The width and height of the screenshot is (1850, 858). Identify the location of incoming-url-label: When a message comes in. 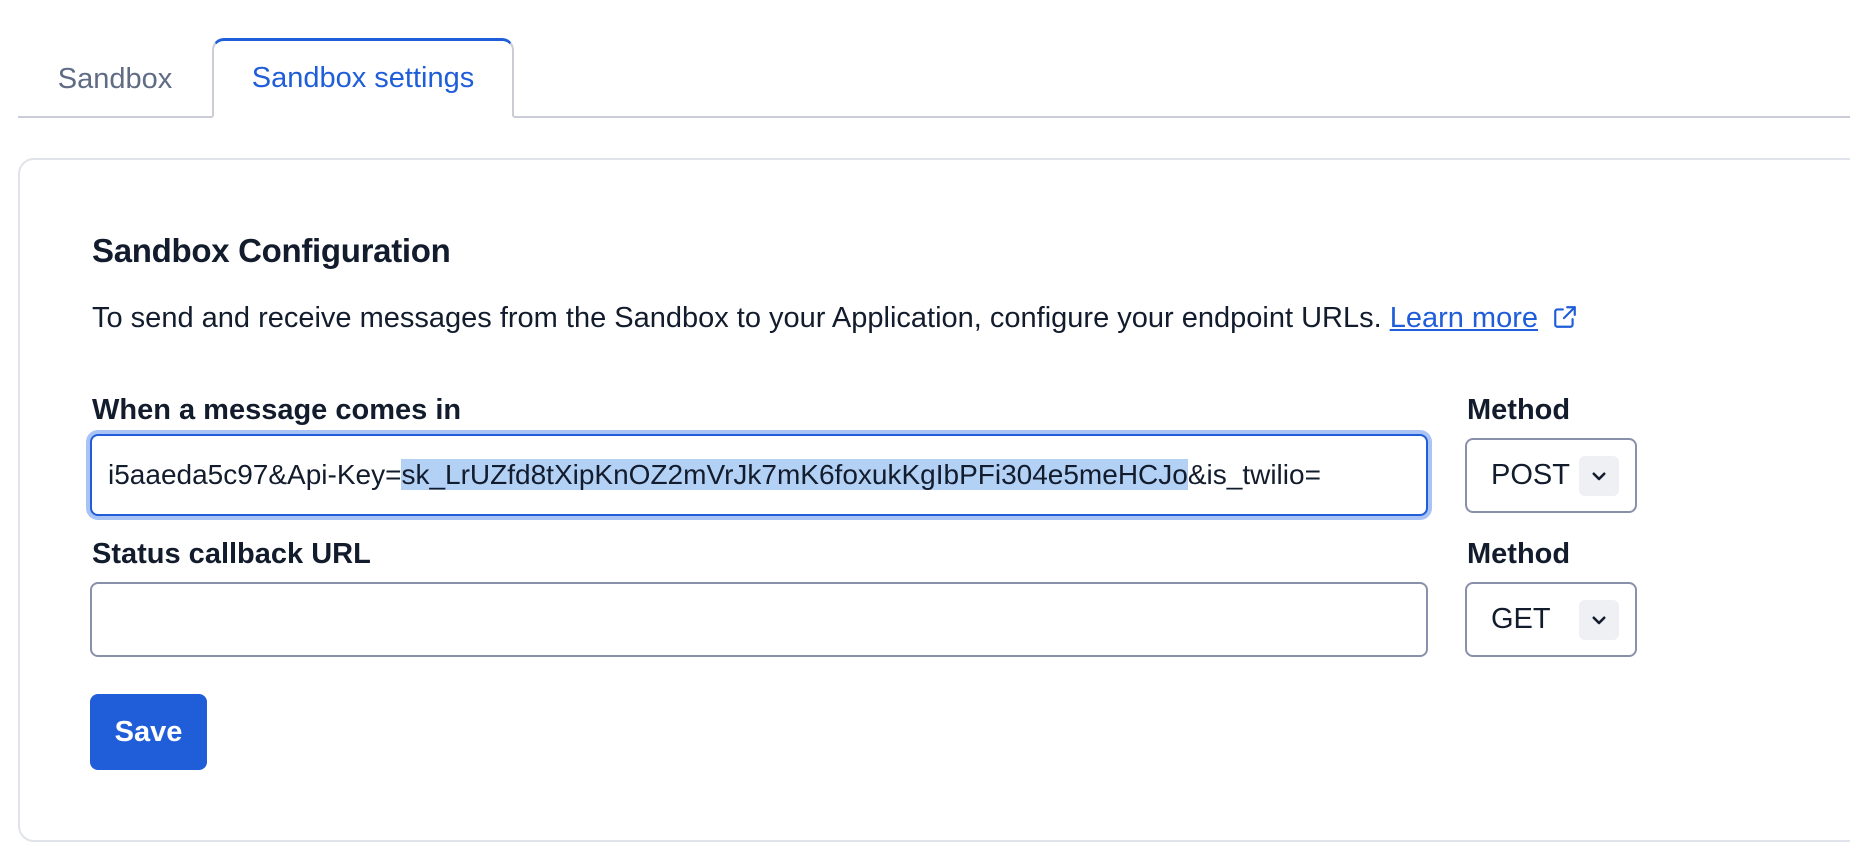
(277, 410).